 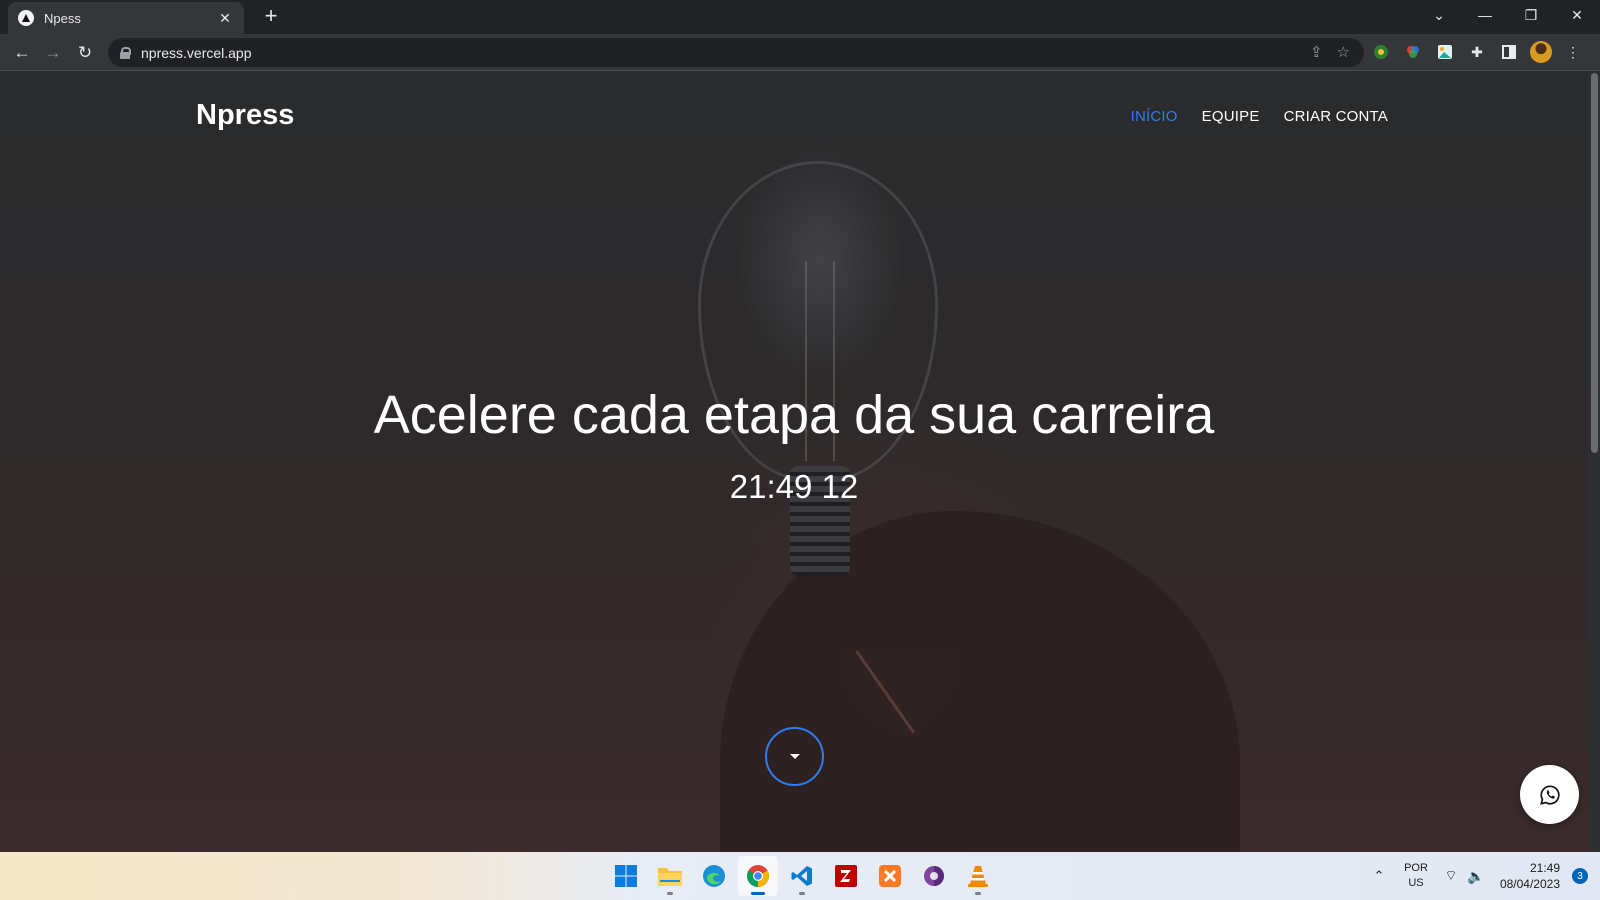 I want to click on extensions-area: ✚ ⋮, so click(x=1477, y=52).